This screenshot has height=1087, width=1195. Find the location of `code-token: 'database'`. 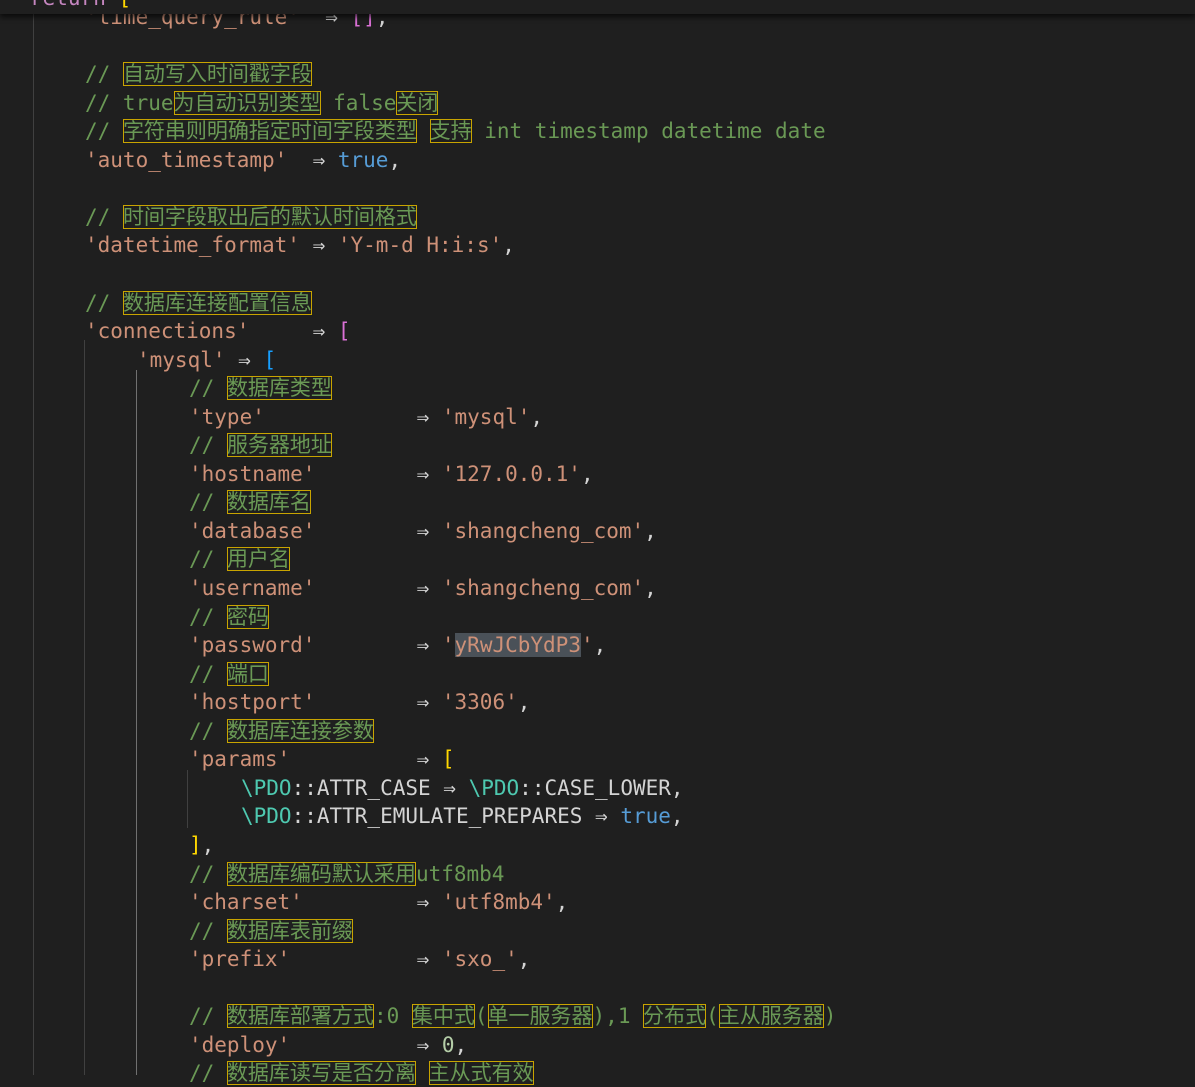

code-token: 'database' is located at coordinates (252, 530).